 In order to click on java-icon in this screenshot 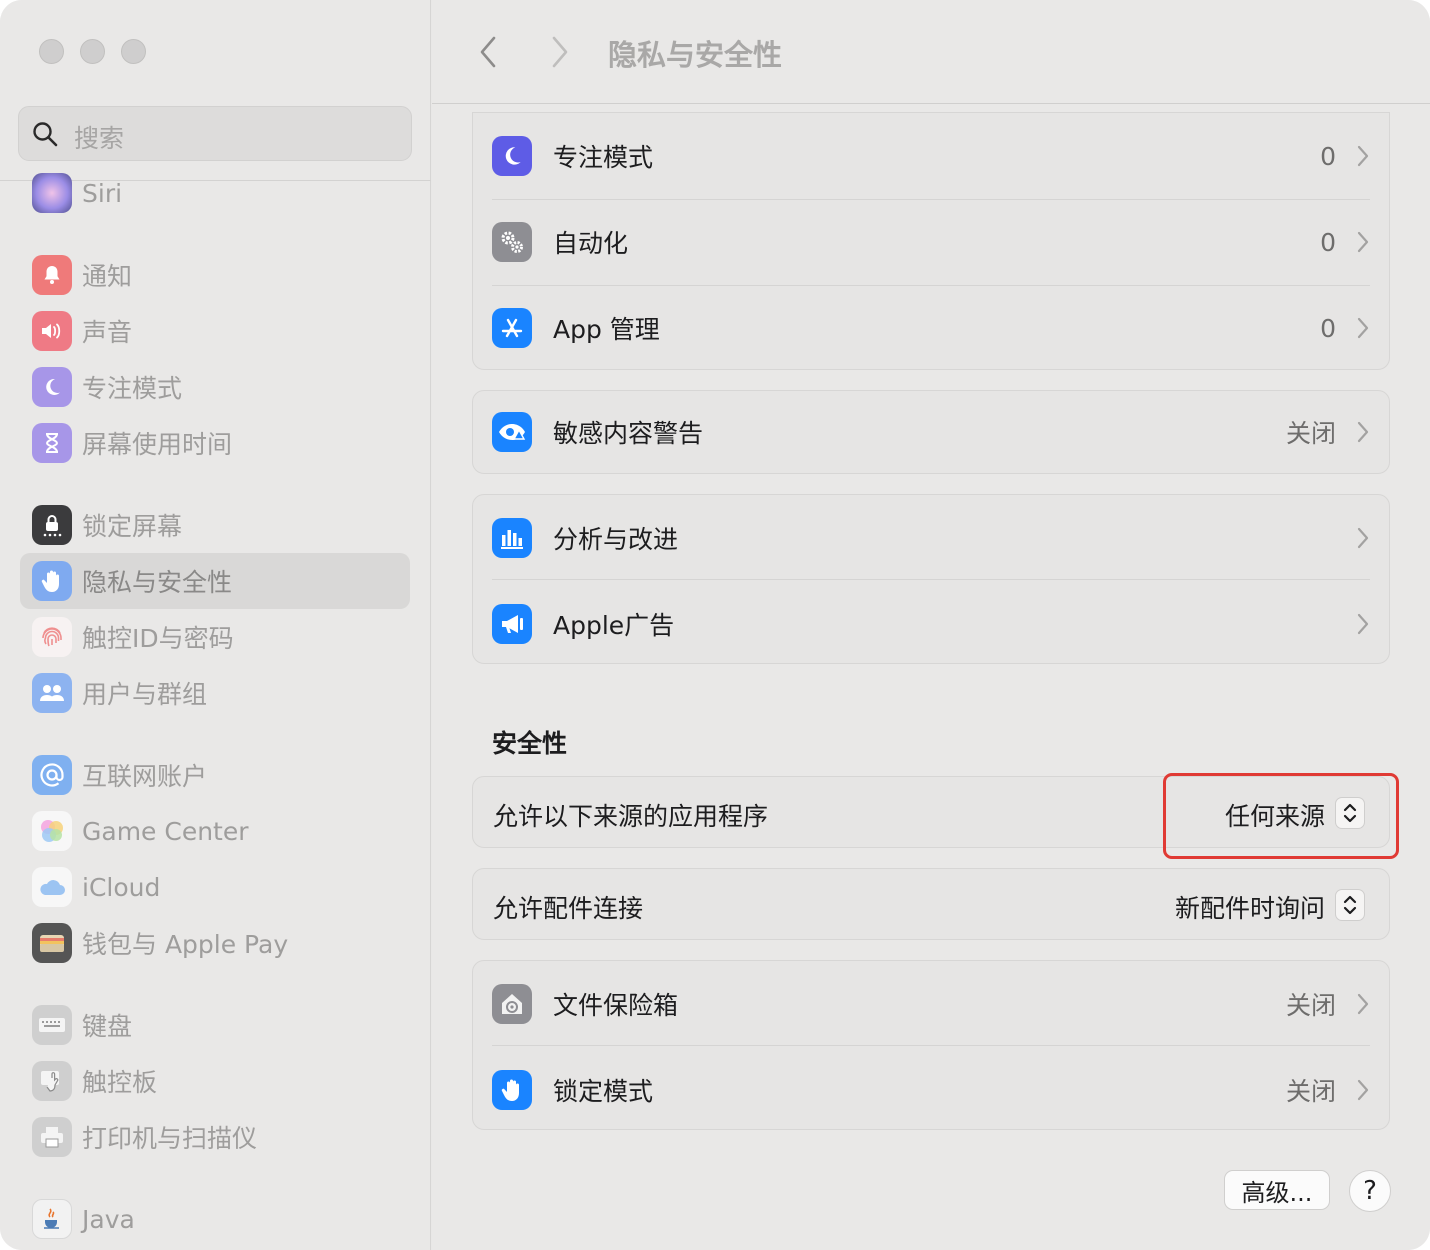, I will do `click(52, 1219)`.